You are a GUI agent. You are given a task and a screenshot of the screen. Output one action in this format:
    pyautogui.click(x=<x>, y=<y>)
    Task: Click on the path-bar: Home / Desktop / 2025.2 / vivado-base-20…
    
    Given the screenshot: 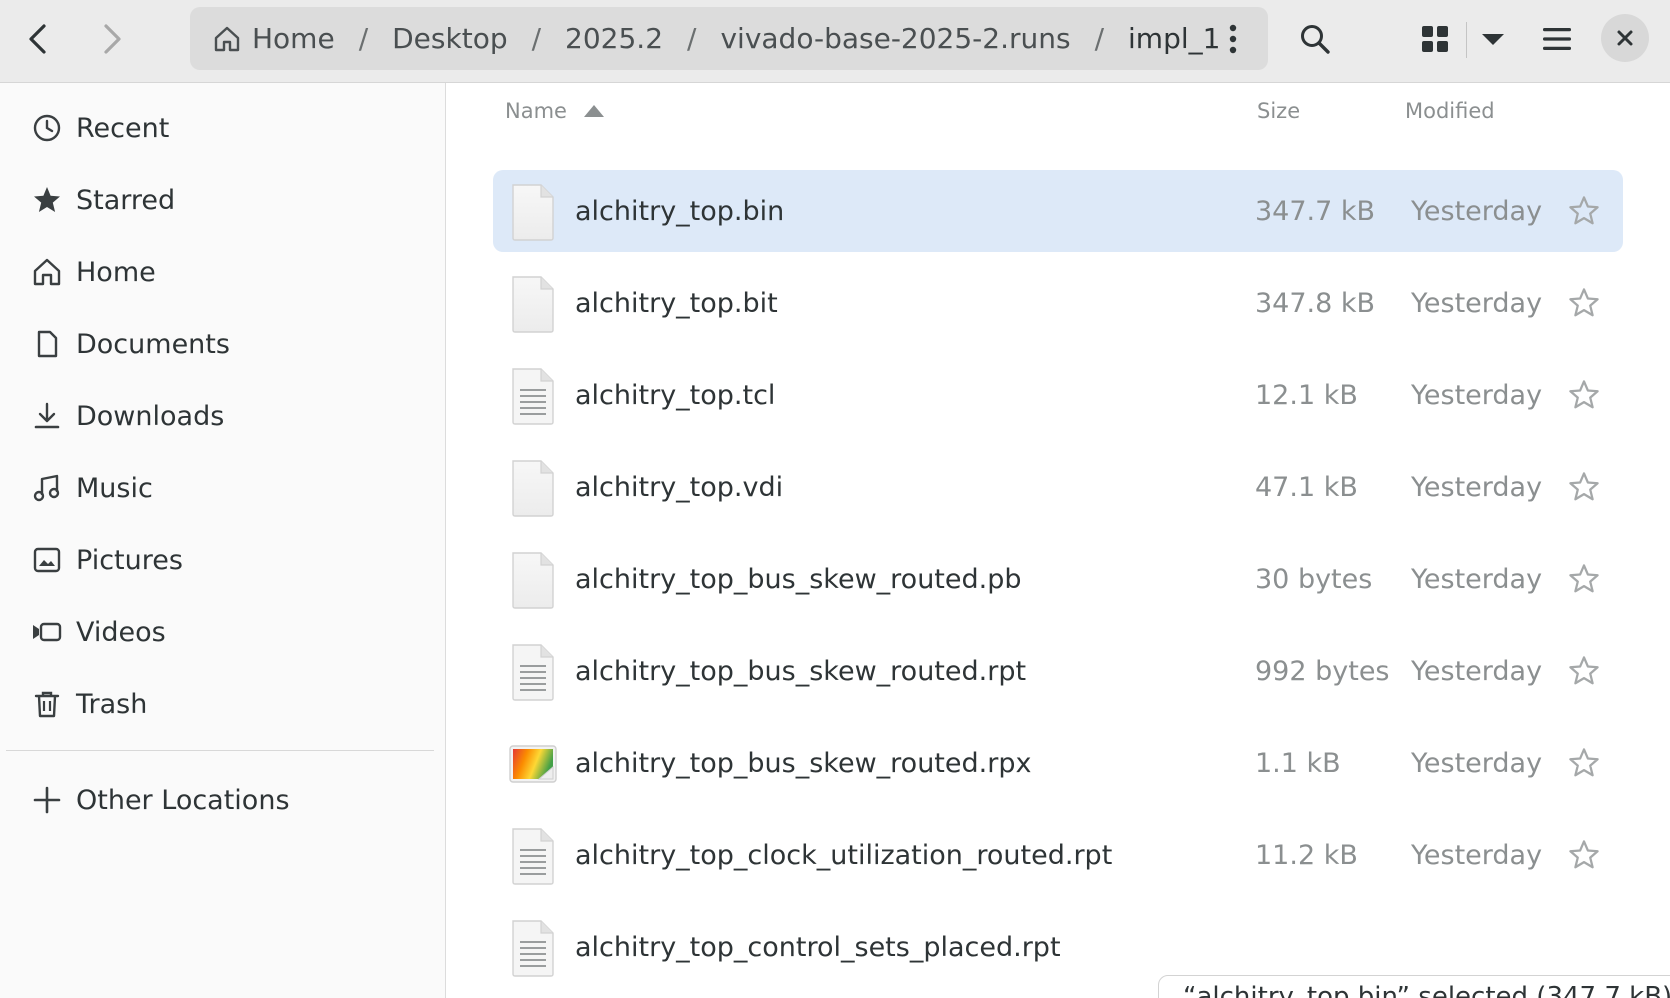 What is the action you would take?
    pyautogui.click(x=729, y=38)
    